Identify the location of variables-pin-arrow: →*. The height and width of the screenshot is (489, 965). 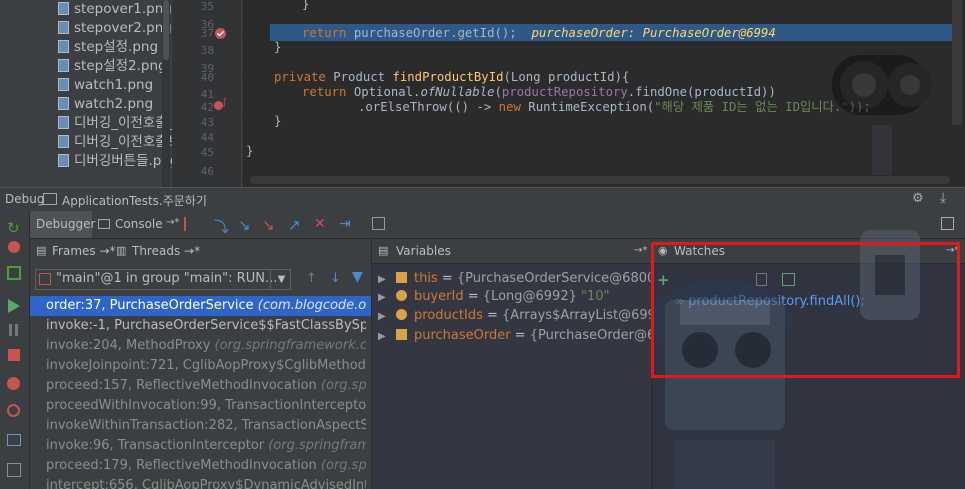
(640, 251).